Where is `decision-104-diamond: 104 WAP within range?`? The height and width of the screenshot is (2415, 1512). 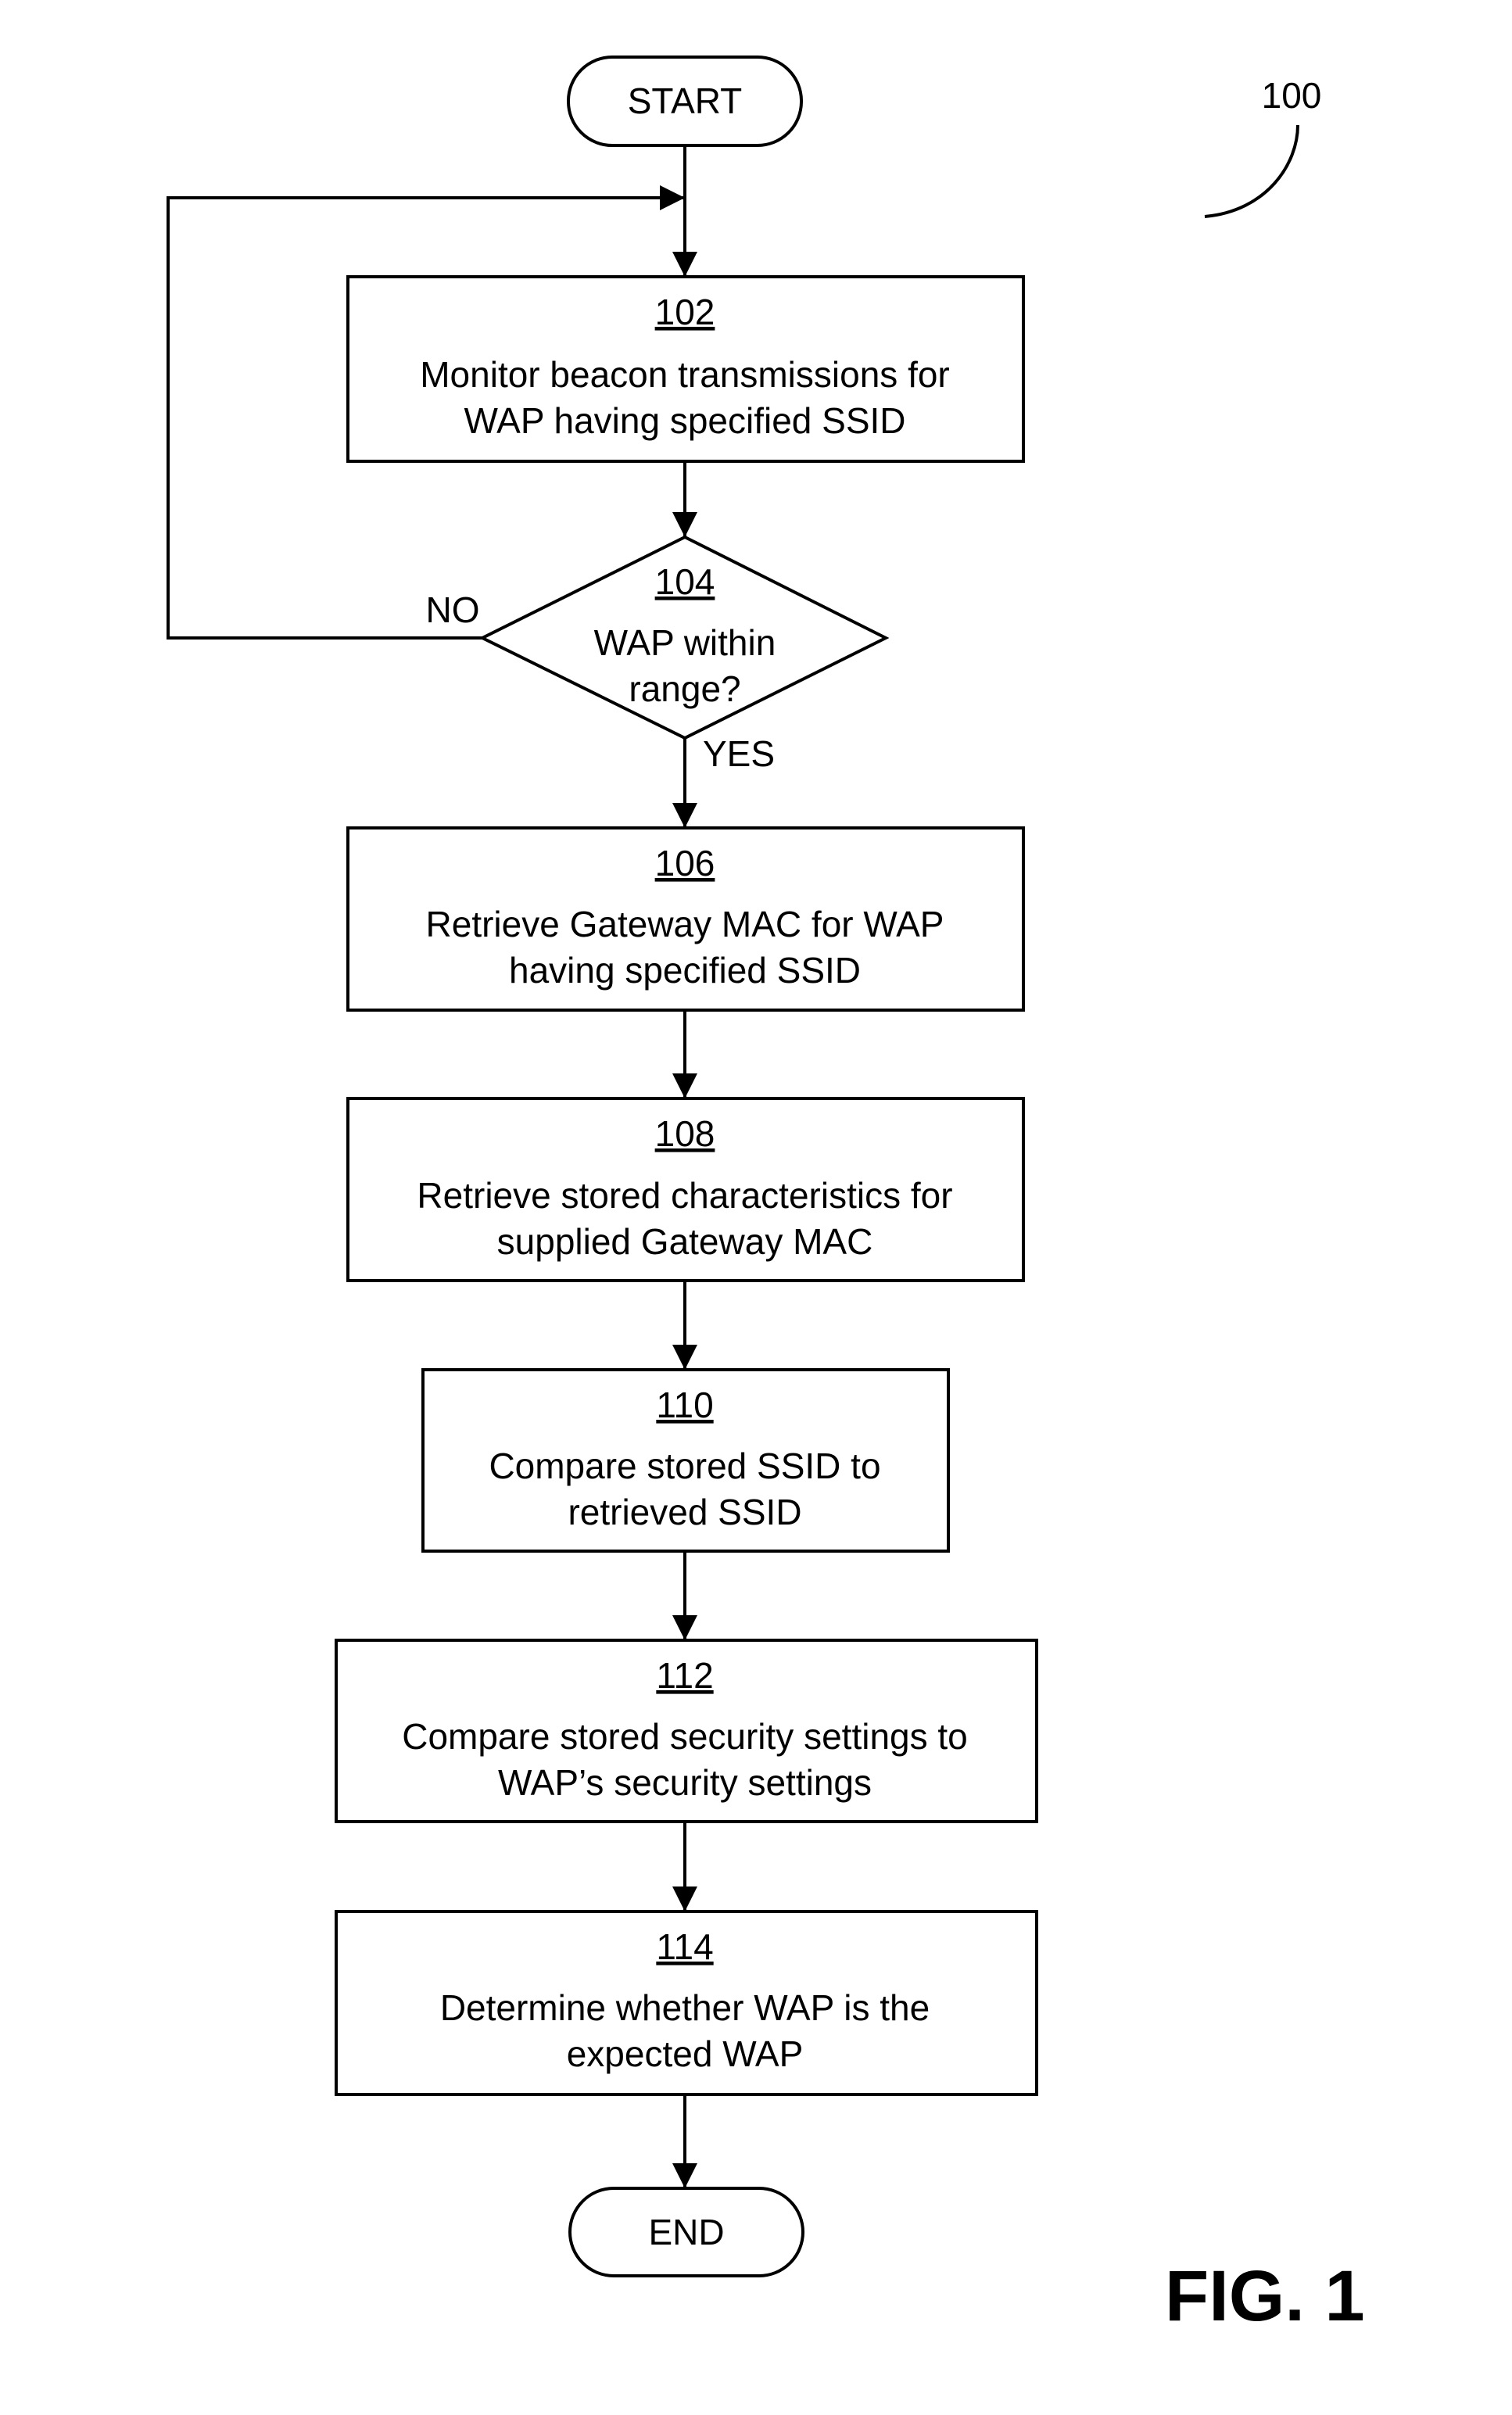
decision-104-diamond: 104 WAP within range? is located at coordinates (684, 637).